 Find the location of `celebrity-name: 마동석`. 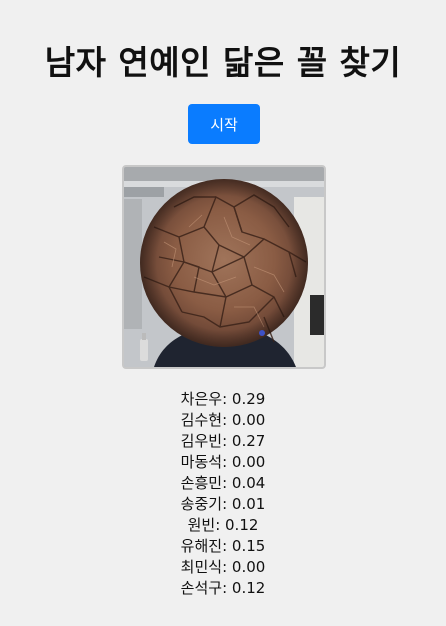

celebrity-name: 마동석 is located at coordinates (201, 462).